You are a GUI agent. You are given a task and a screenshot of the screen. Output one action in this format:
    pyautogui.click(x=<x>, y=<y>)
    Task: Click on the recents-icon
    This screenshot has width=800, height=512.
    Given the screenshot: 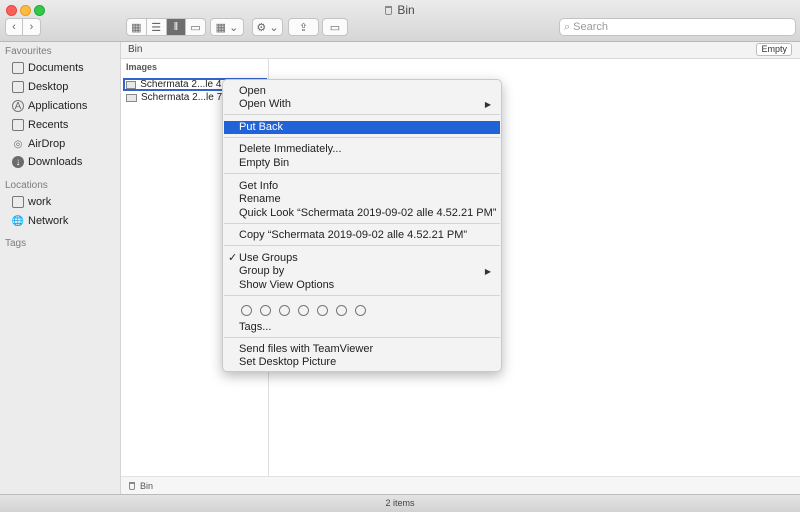 What is the action you would take?
    pyautogui.click(x=18, y=125)
    